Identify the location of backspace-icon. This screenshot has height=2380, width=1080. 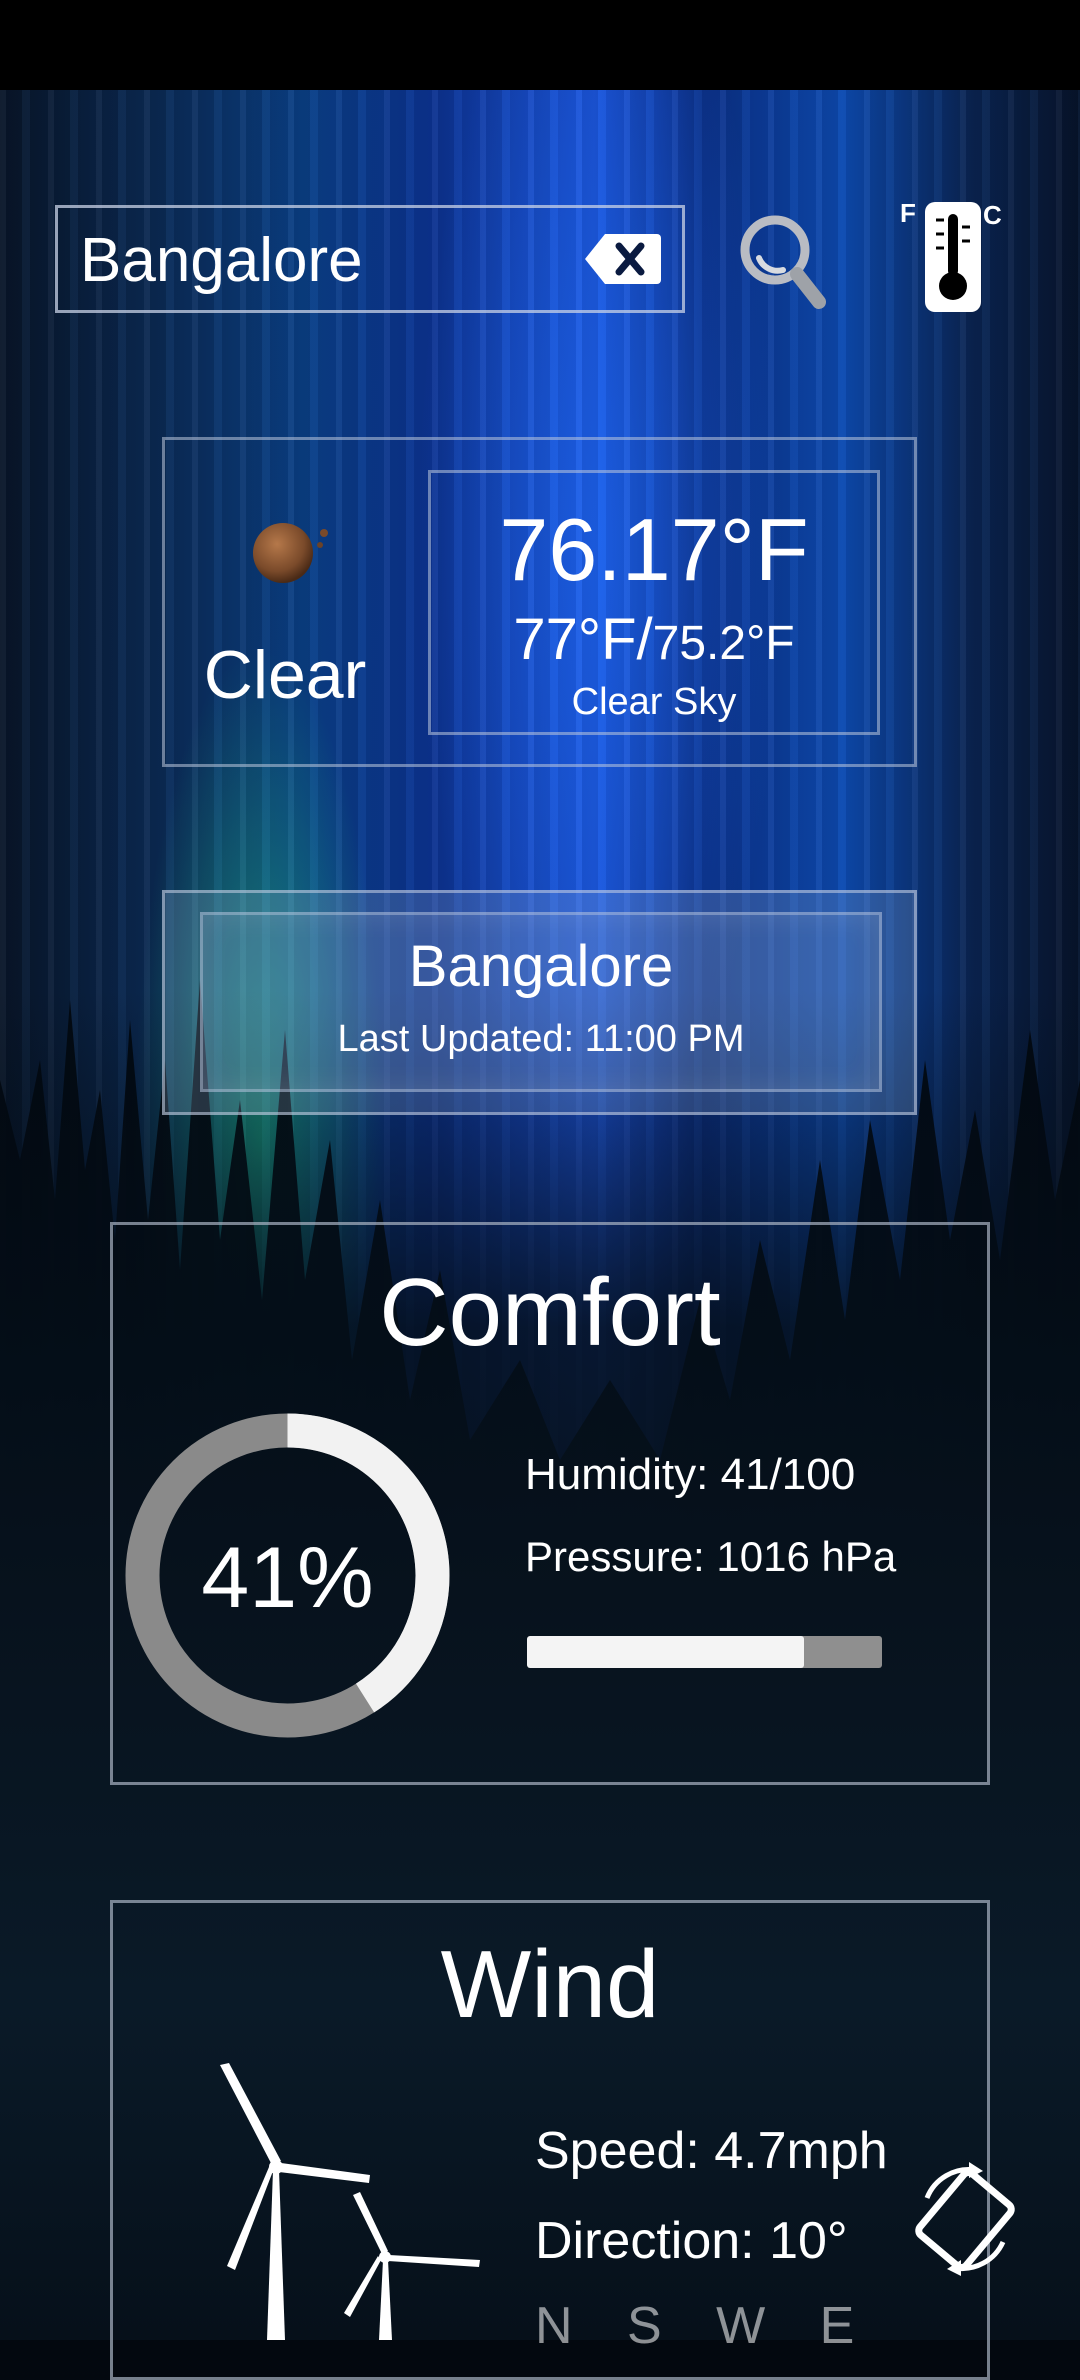
(623, 259).